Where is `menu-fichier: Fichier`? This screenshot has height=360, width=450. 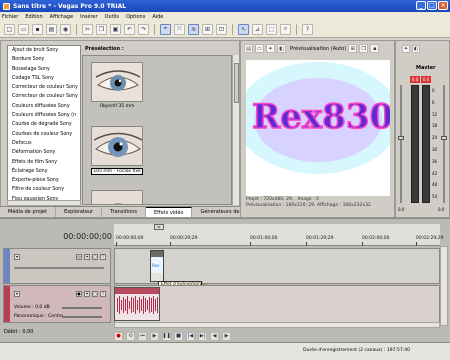 menu-fichier: Fichier is located at coordinates (10, 17).